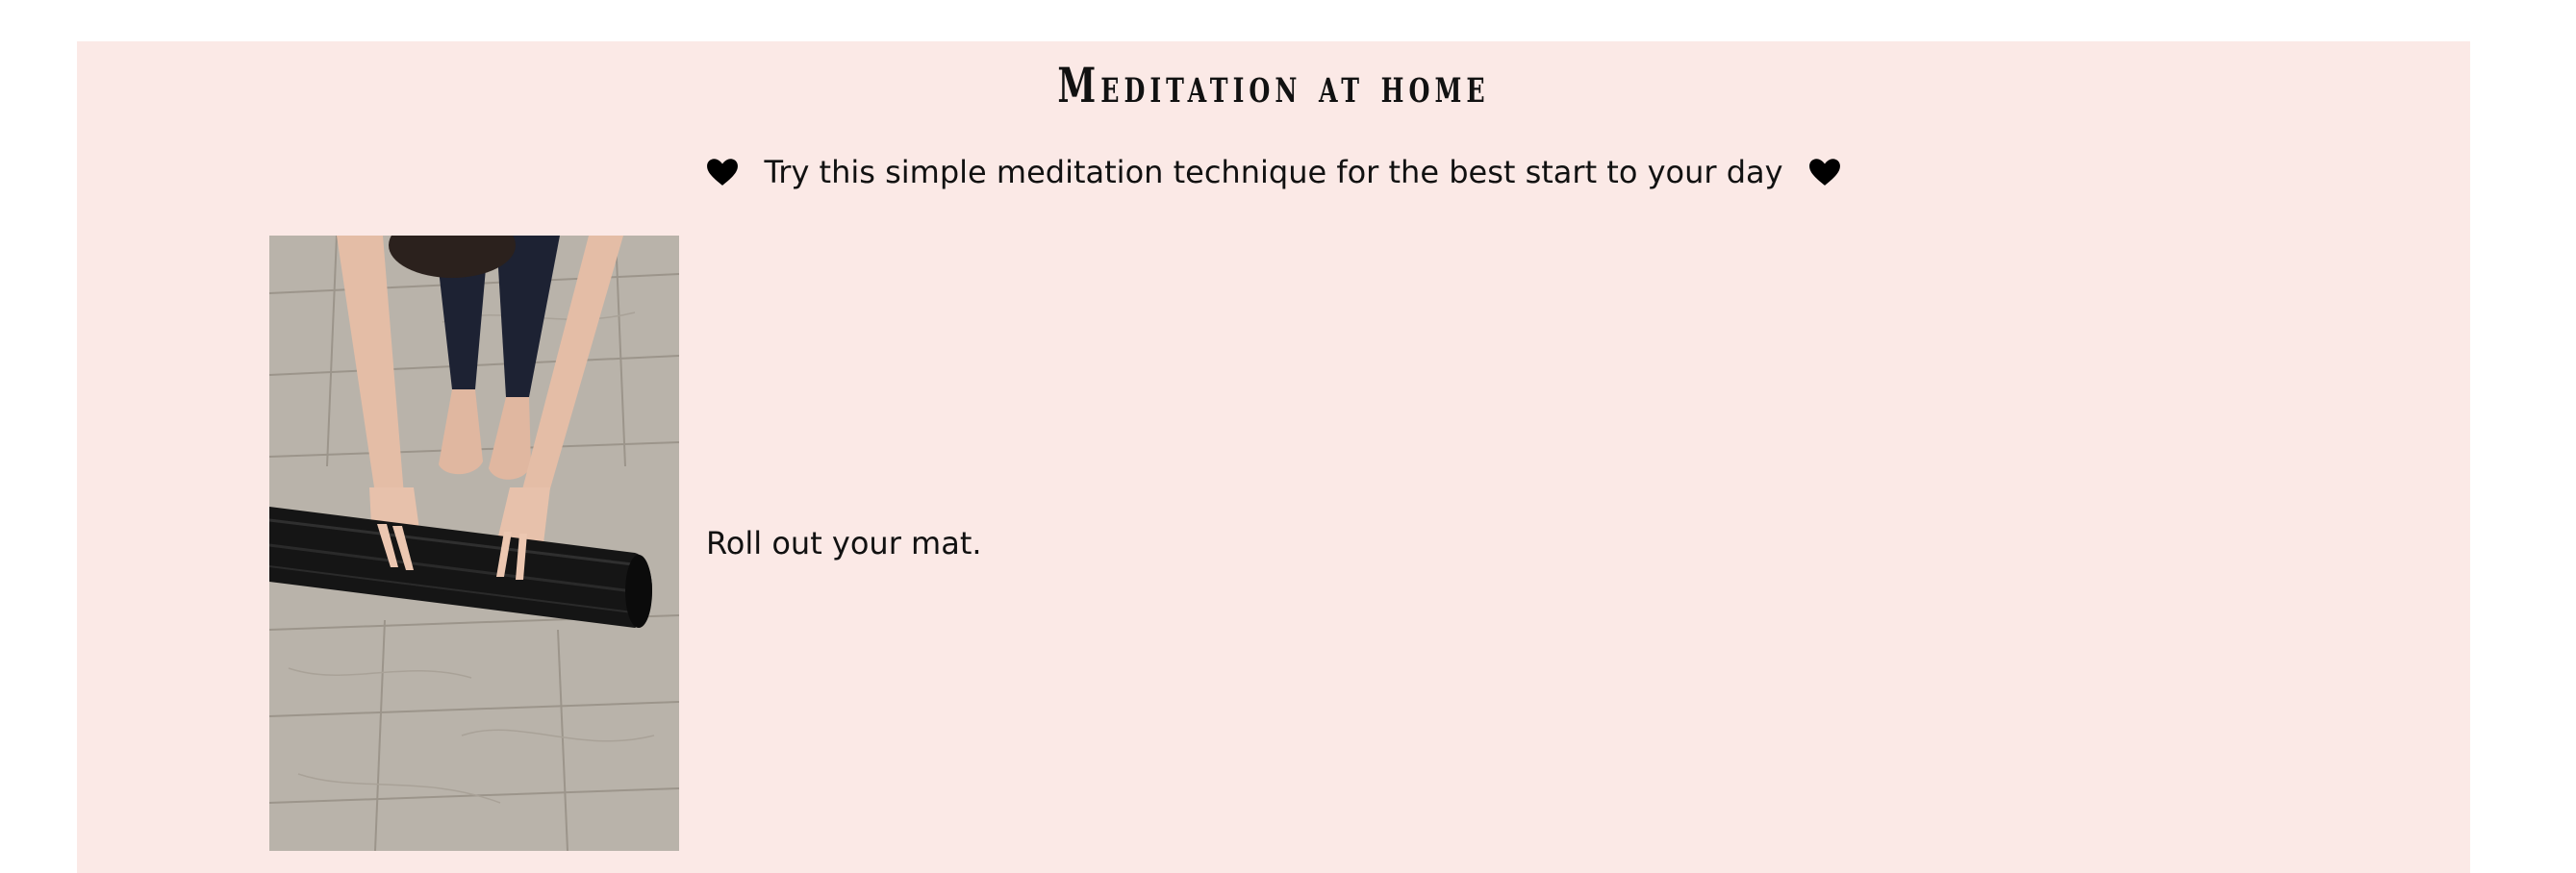 This screenshot has height=873, width=2576. What do you see at coordinates (844, 543) in the screenshot?
I see `step-text: Roll out your mat.` at bounding box center [844, 543].